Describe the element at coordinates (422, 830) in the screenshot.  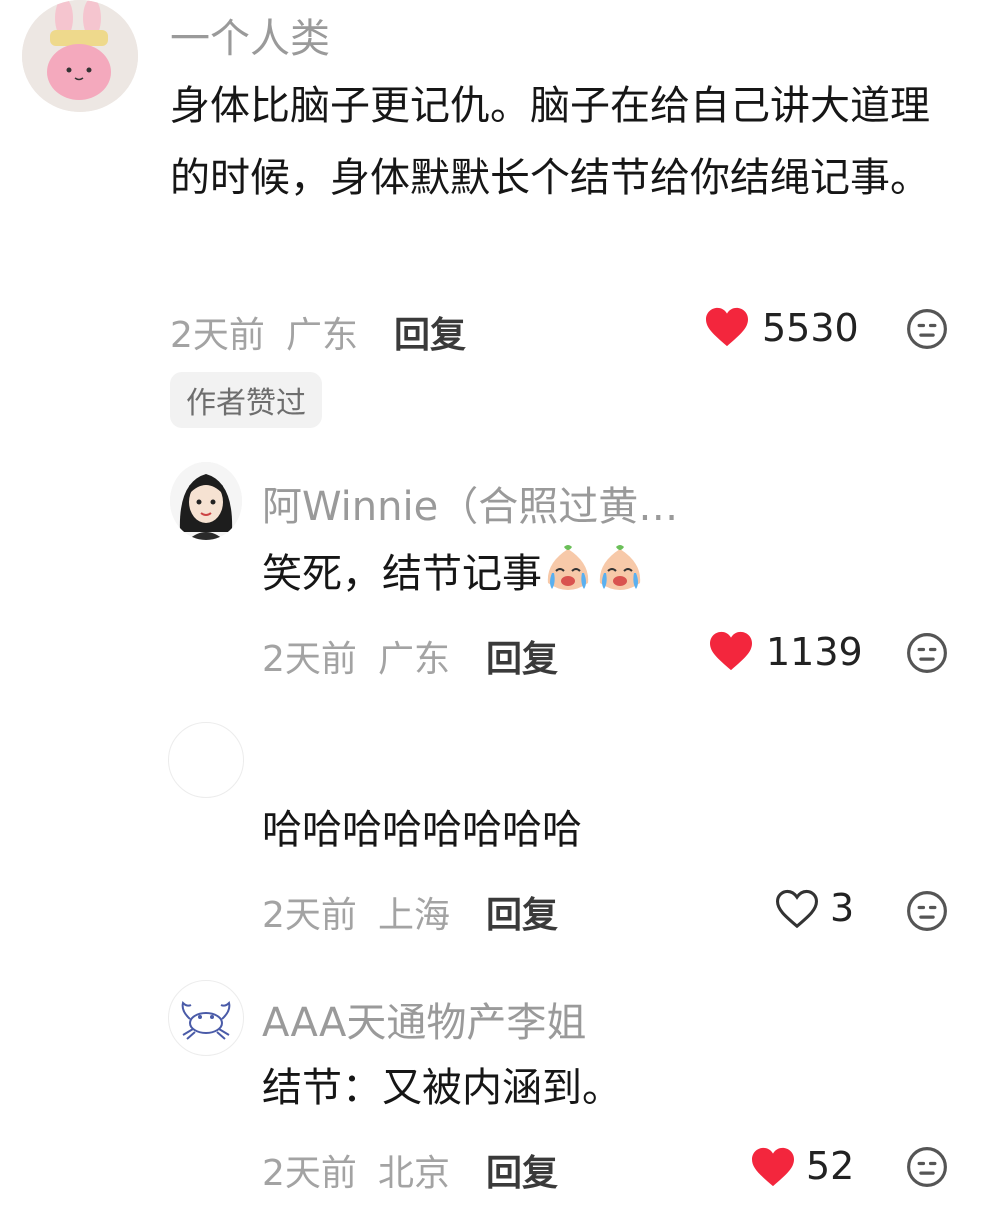
I see `comment-content: 哈哈哈哈哈哈哈哈` at that location.